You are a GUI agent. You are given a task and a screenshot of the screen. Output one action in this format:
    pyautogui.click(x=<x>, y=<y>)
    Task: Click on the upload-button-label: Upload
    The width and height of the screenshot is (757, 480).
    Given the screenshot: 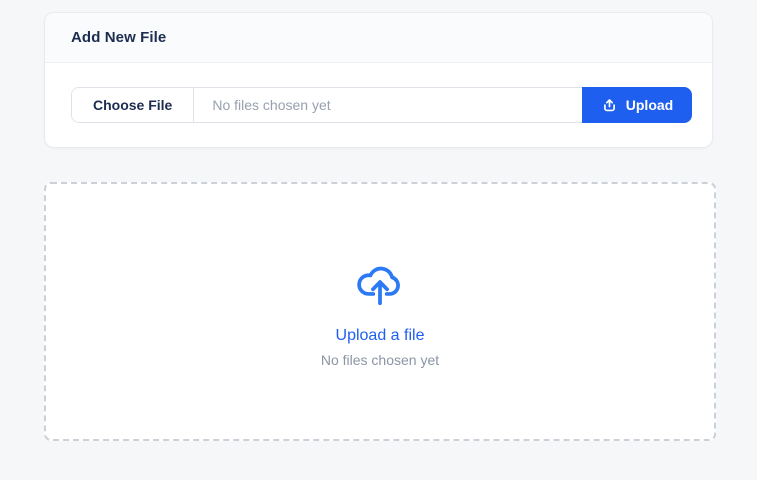 What is the action you would take?
    pyautogui.click(x=649, y=105)
    